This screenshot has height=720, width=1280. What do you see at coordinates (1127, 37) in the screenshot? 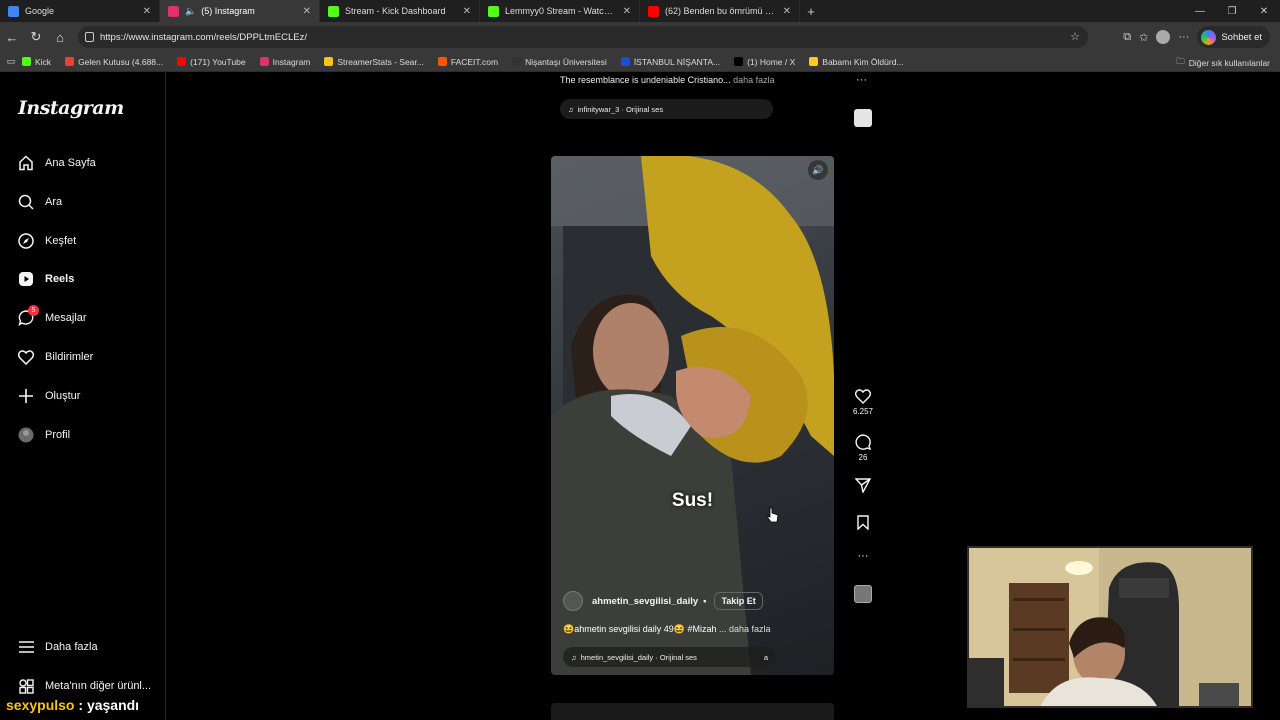
I see `extensions-icon: ⧉` at bounding box center [1127, 37].